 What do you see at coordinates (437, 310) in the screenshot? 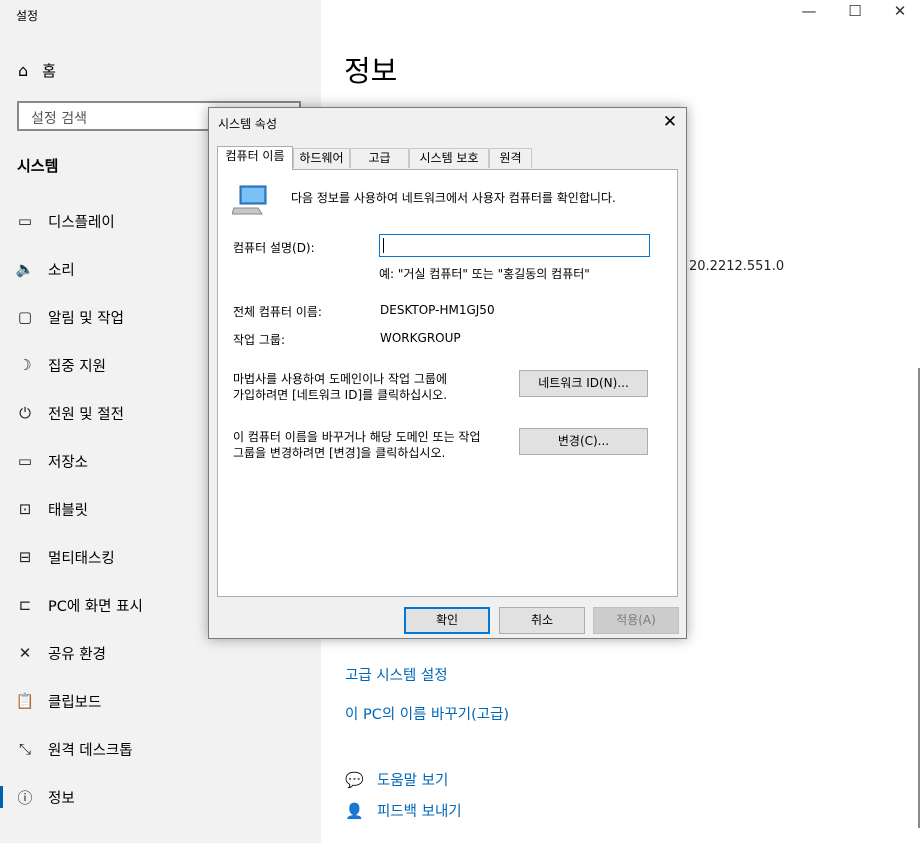
I see `full-name-value: DESKTOP-HM1GJ50` at bounding box center [437, 310].